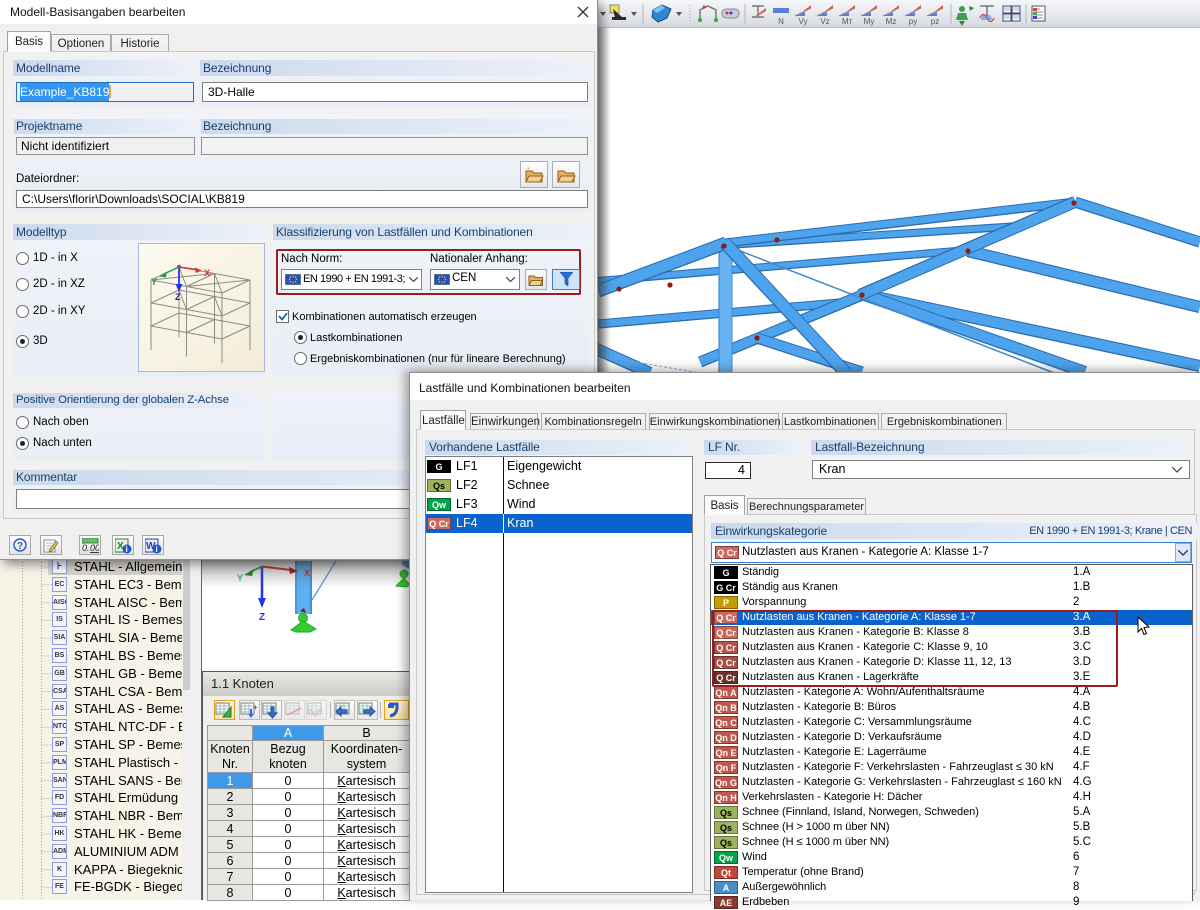 This screenshot has height=910, width=1200. What do you see at coordinates (891, 21) in the screenshot?
I see `svg-text: Mz` at bounding box center [891, 21].